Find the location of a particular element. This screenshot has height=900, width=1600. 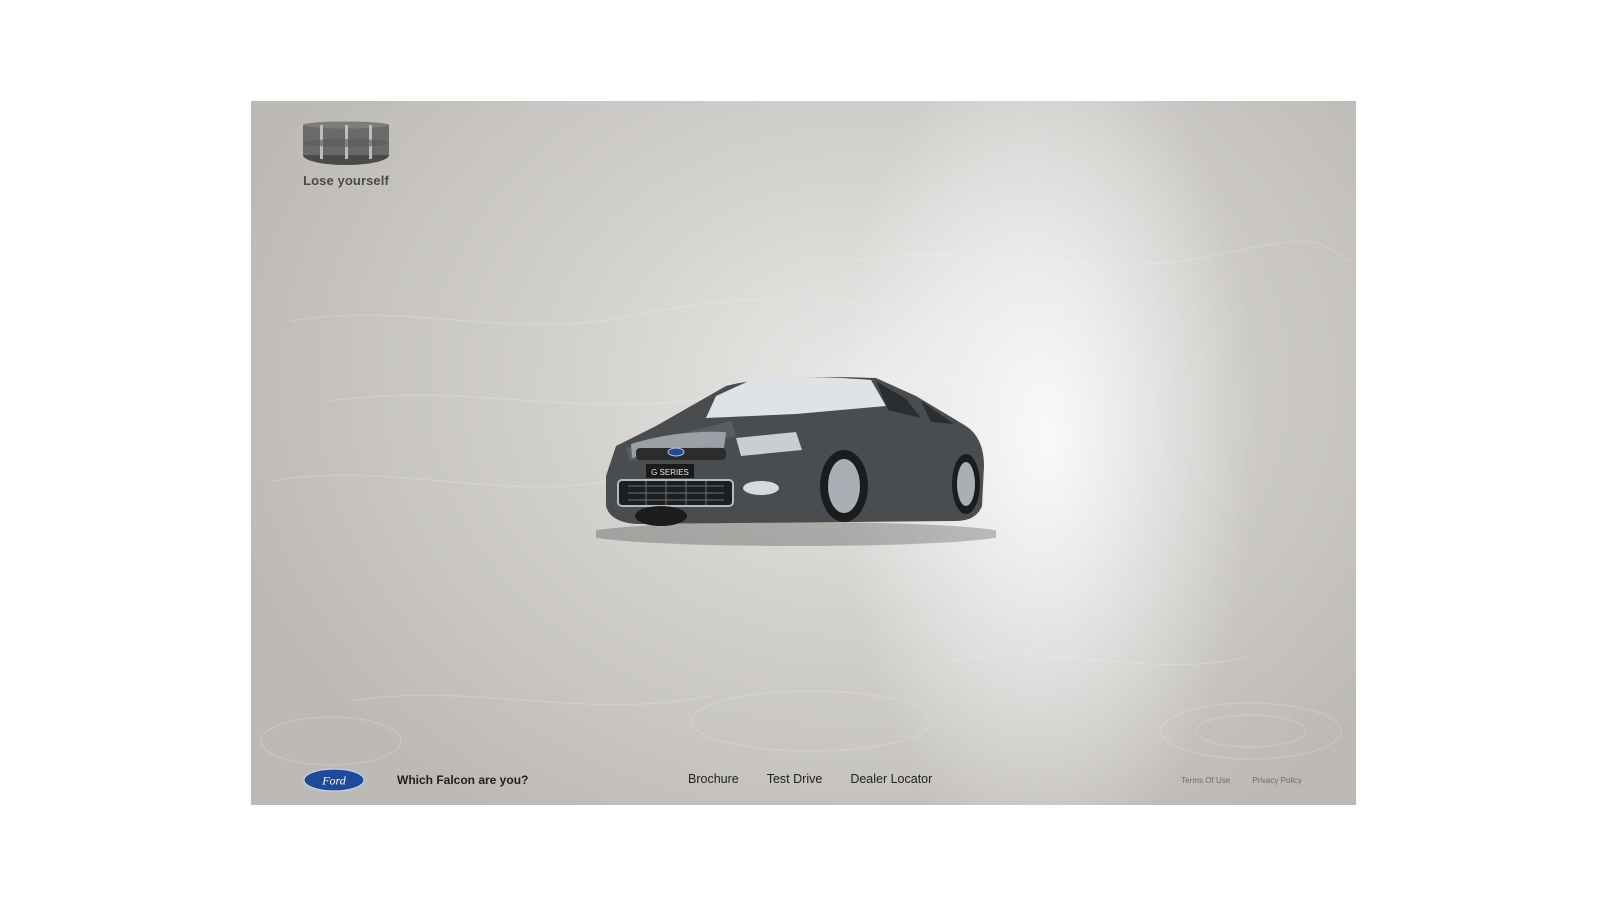

falcon-ring-logo-icon is located at coordinates (346, 143).